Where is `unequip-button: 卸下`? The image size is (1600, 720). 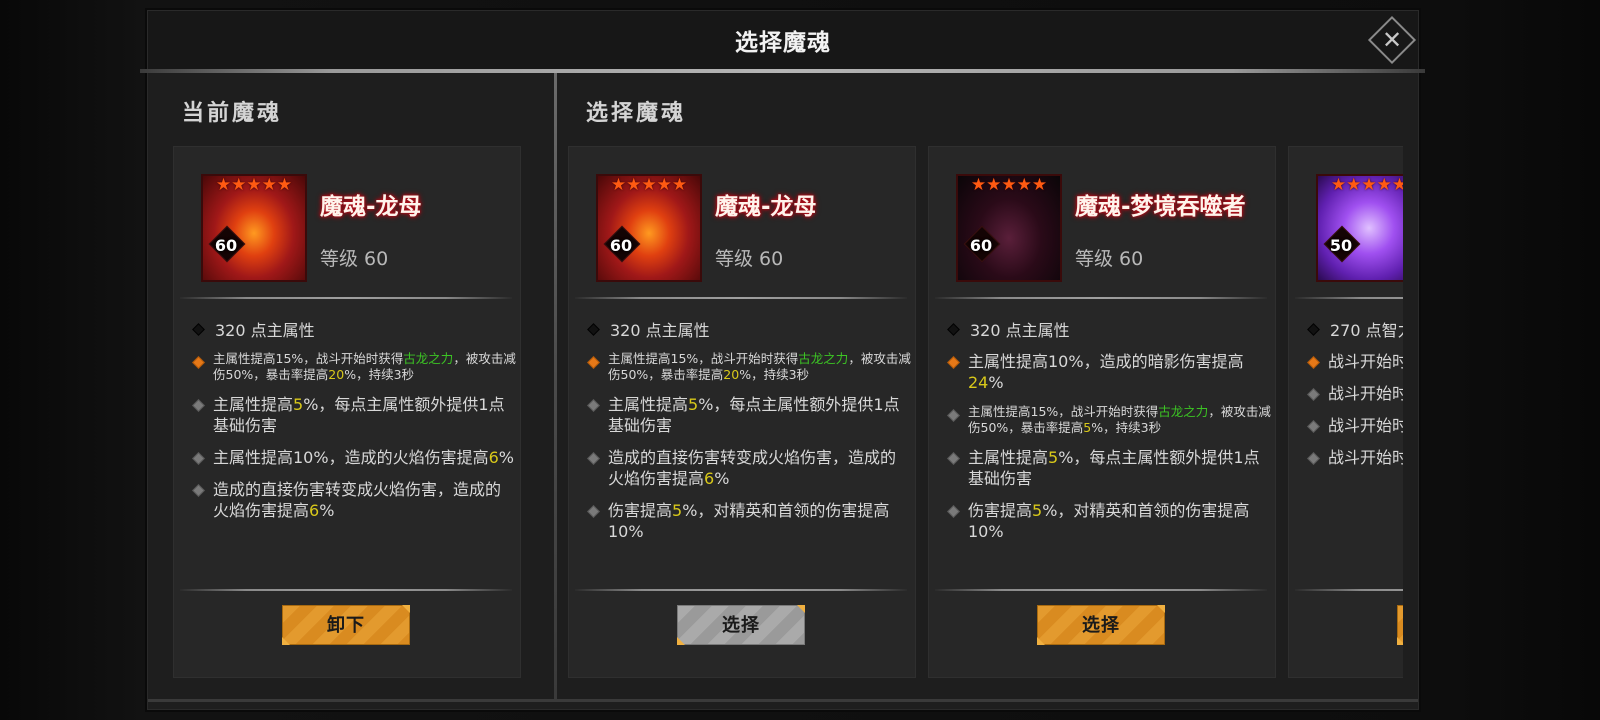
unequip-button: 卸下 is located at coordinates (346, 625).